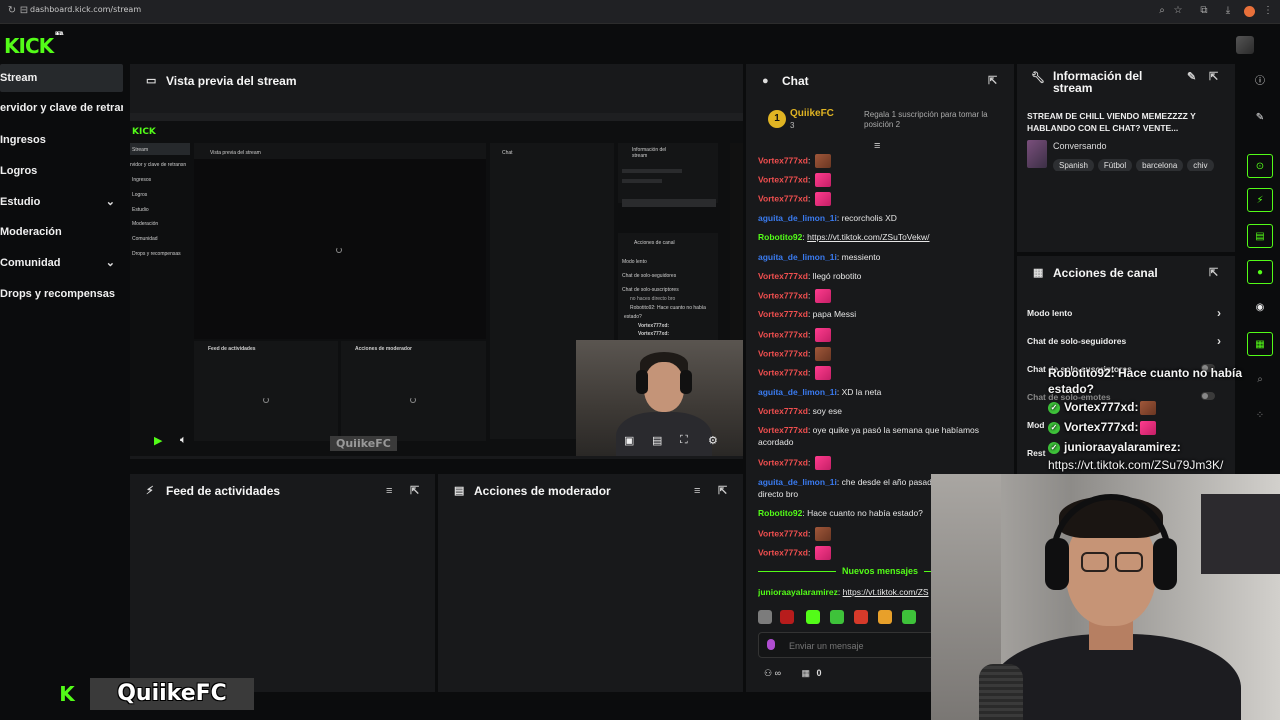  What do you see at coordinates (590, 491) in the screenshot?
I see `panel-header: ▤ Acciones de moderador ≡ ⇱` at bounding box center [590, 491].